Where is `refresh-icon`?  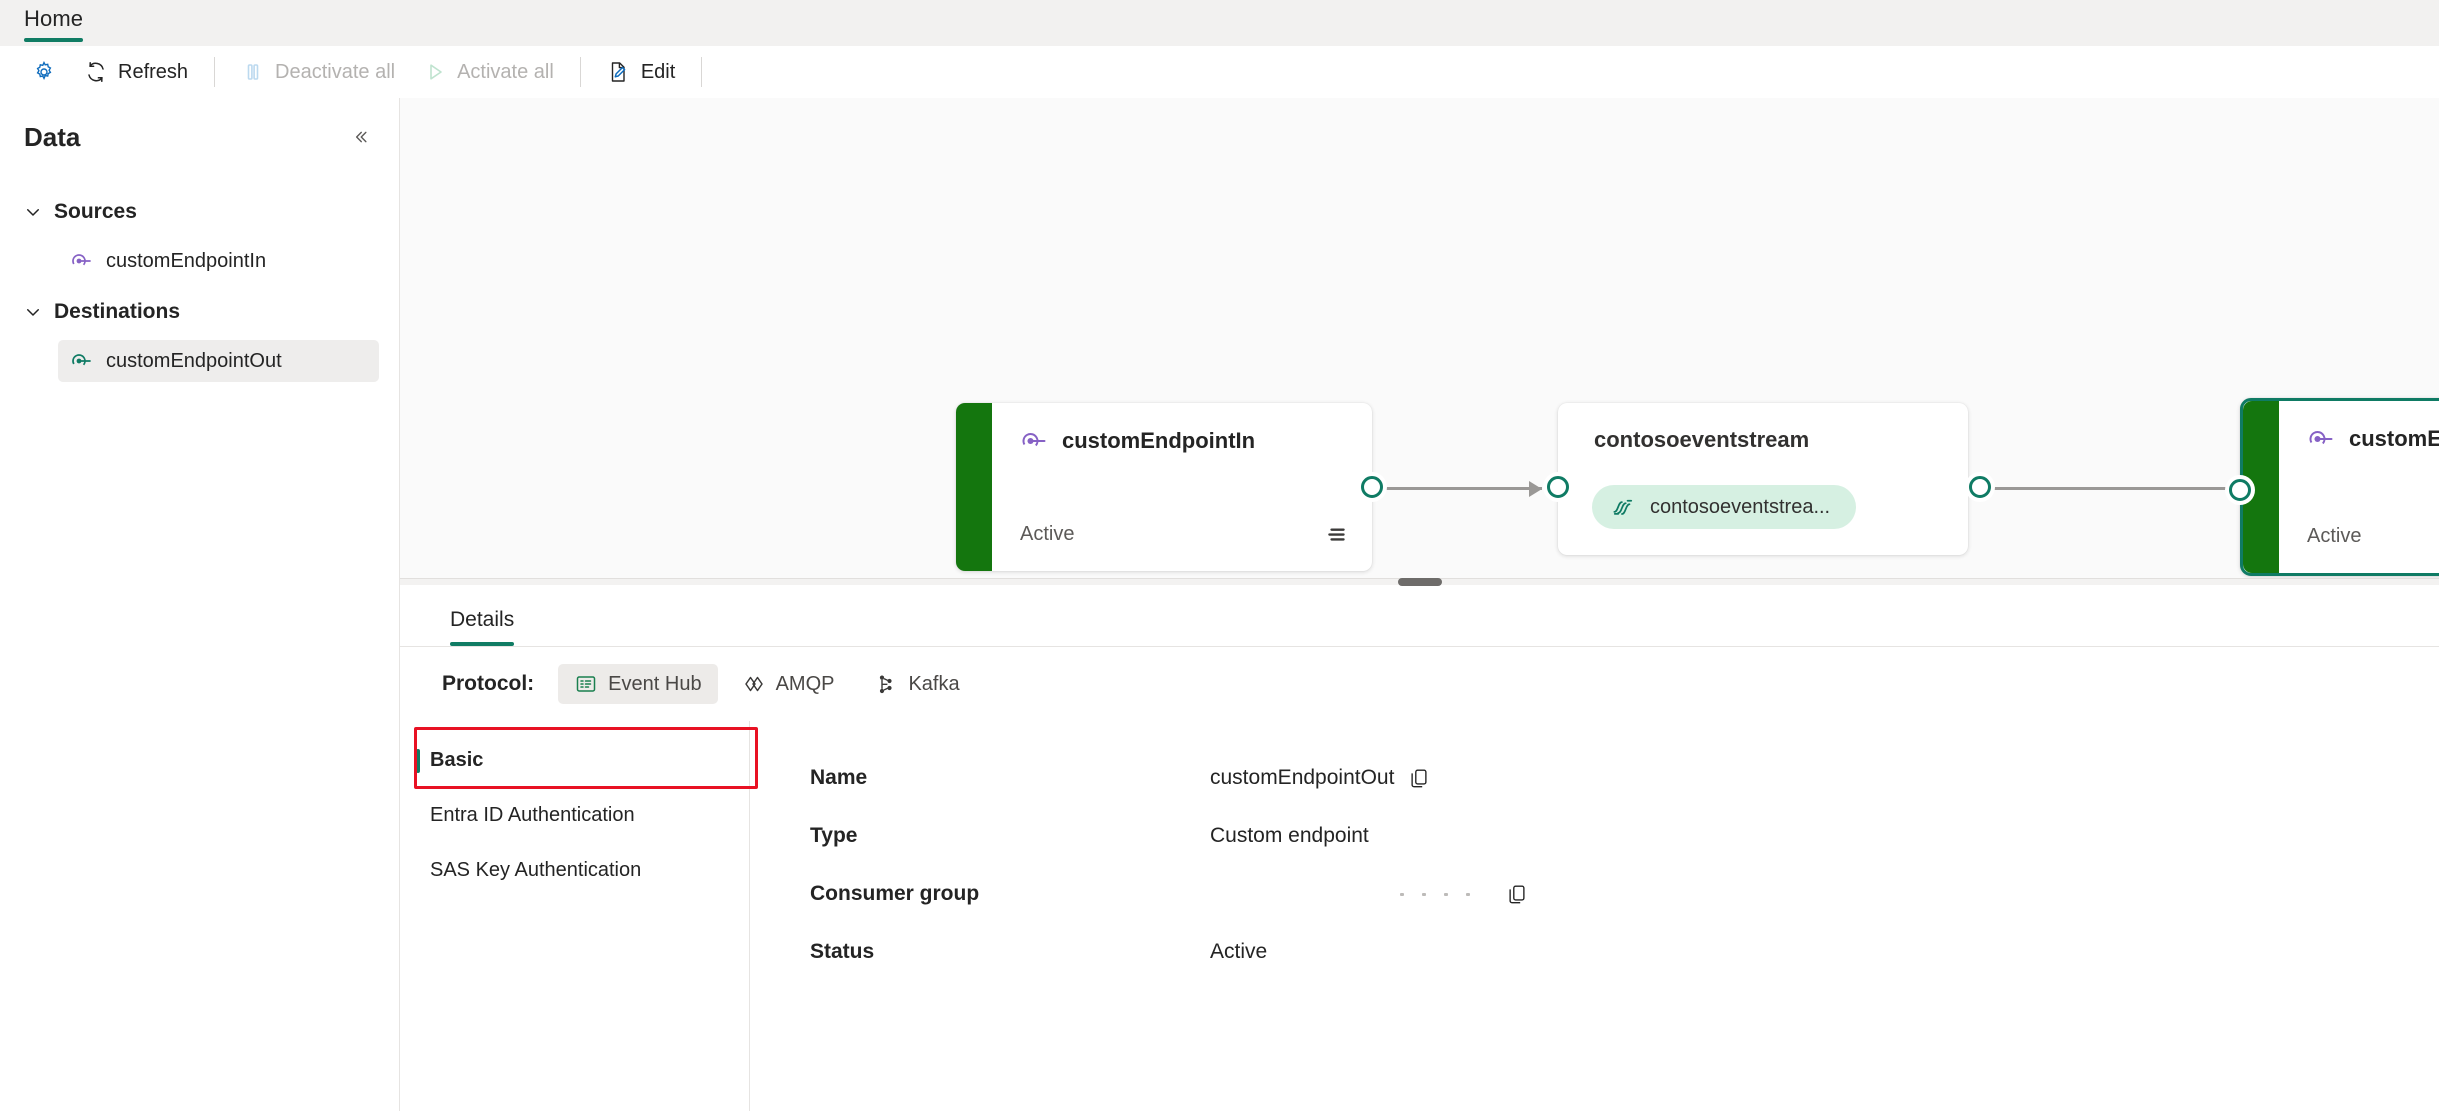
refresh-icon is located at coordinates (96, 72).